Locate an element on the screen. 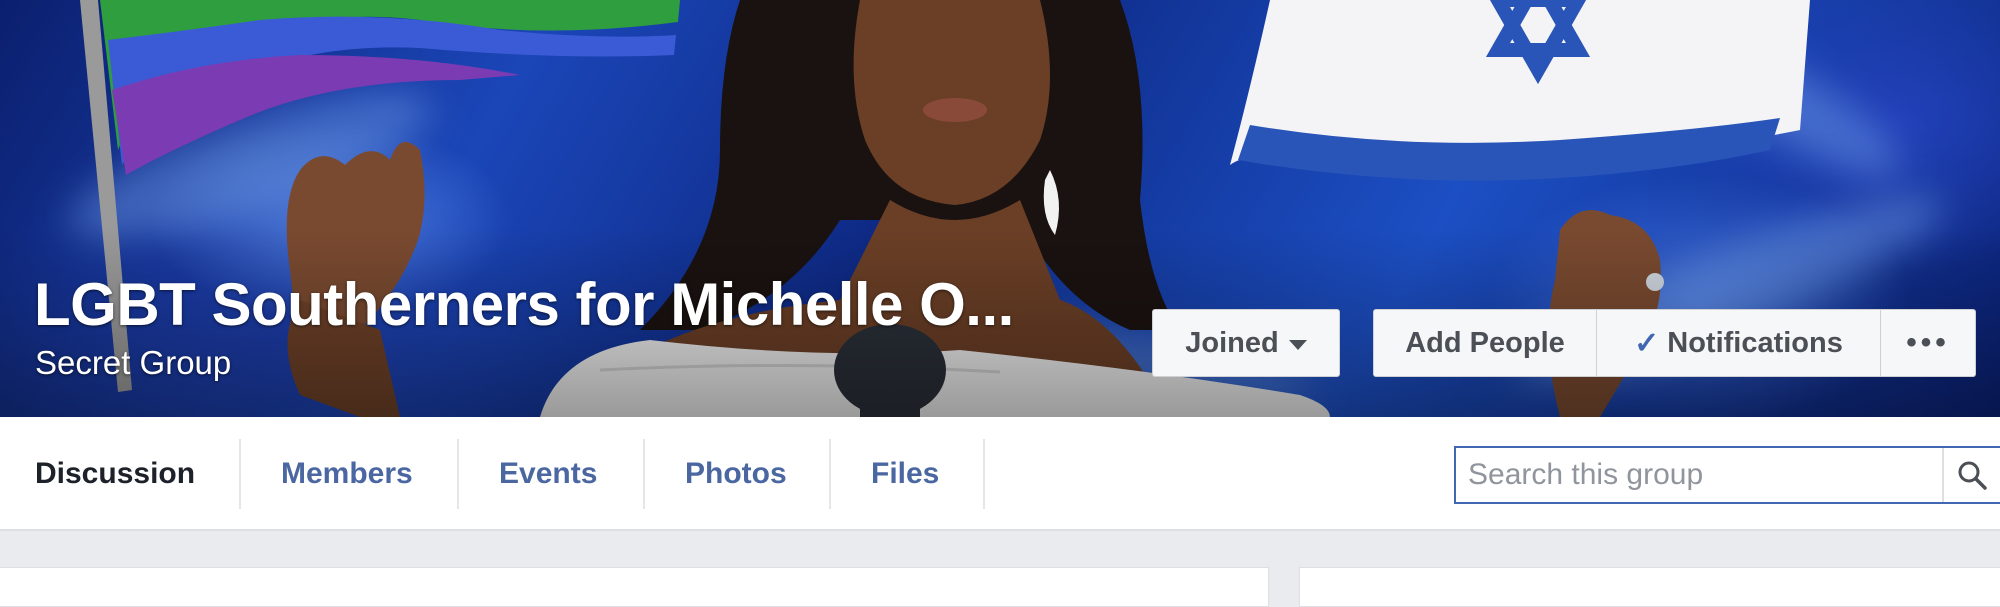 The height and width of the screenshot is (607, 2000). composer-card is located at coordinates (634, 587).